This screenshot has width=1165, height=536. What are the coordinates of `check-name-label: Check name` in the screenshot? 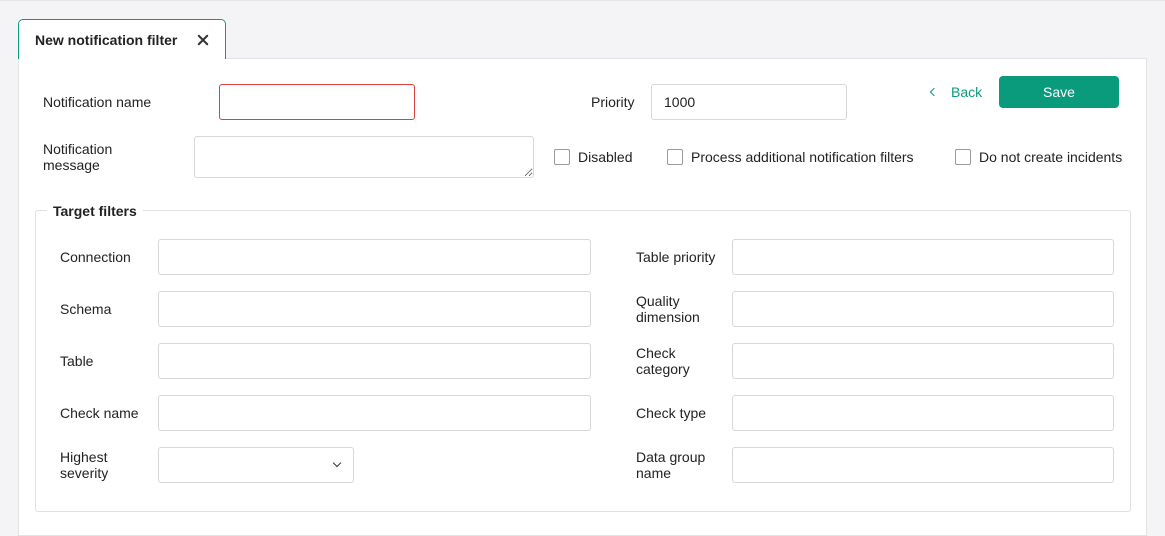 It's located at (99, 413).